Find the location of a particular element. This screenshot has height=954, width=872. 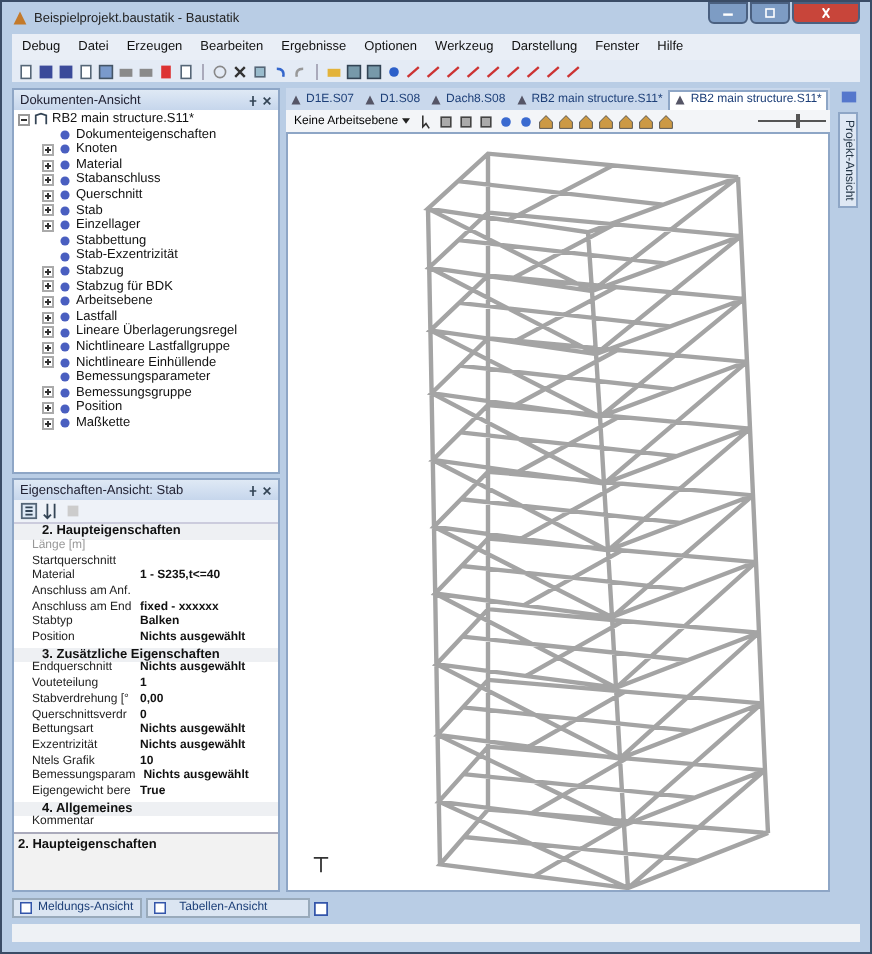

minimize-button is located at coordinates (728, 13).